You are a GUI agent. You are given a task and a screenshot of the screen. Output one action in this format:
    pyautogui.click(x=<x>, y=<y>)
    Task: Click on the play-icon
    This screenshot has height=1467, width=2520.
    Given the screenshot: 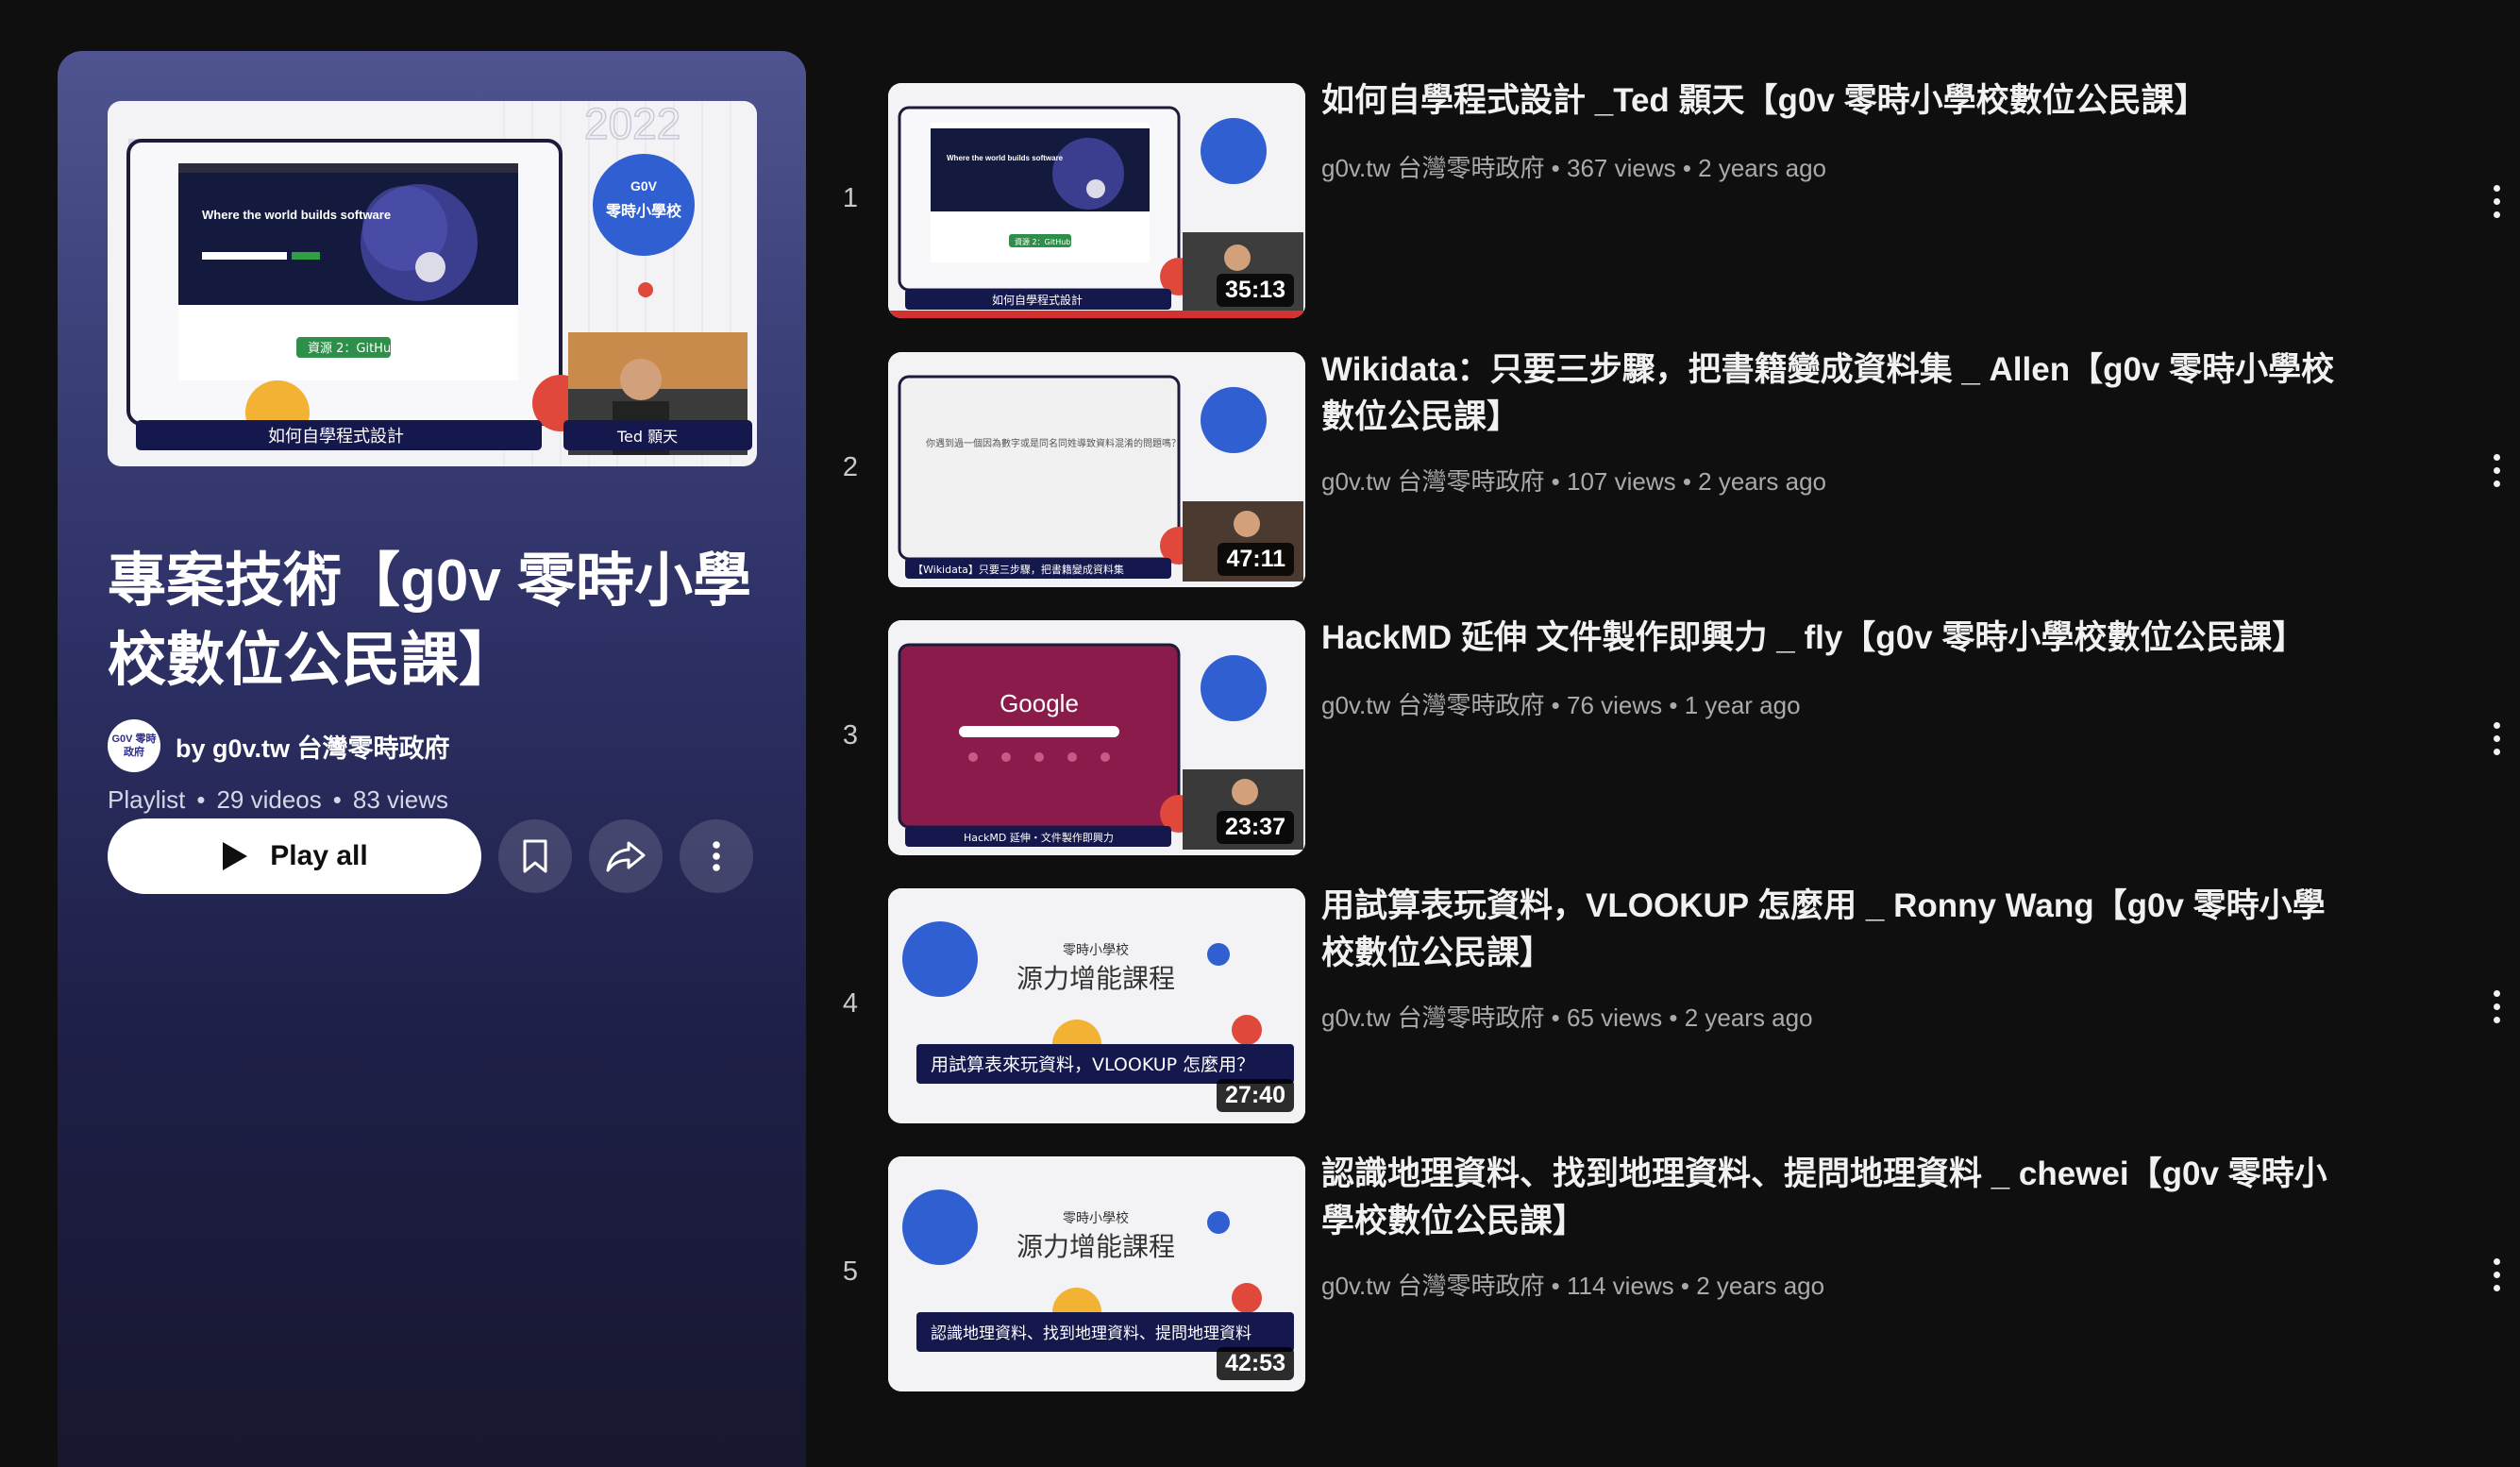 What is the action you would take?
    pyautogui.click(x=235, y=856)
    